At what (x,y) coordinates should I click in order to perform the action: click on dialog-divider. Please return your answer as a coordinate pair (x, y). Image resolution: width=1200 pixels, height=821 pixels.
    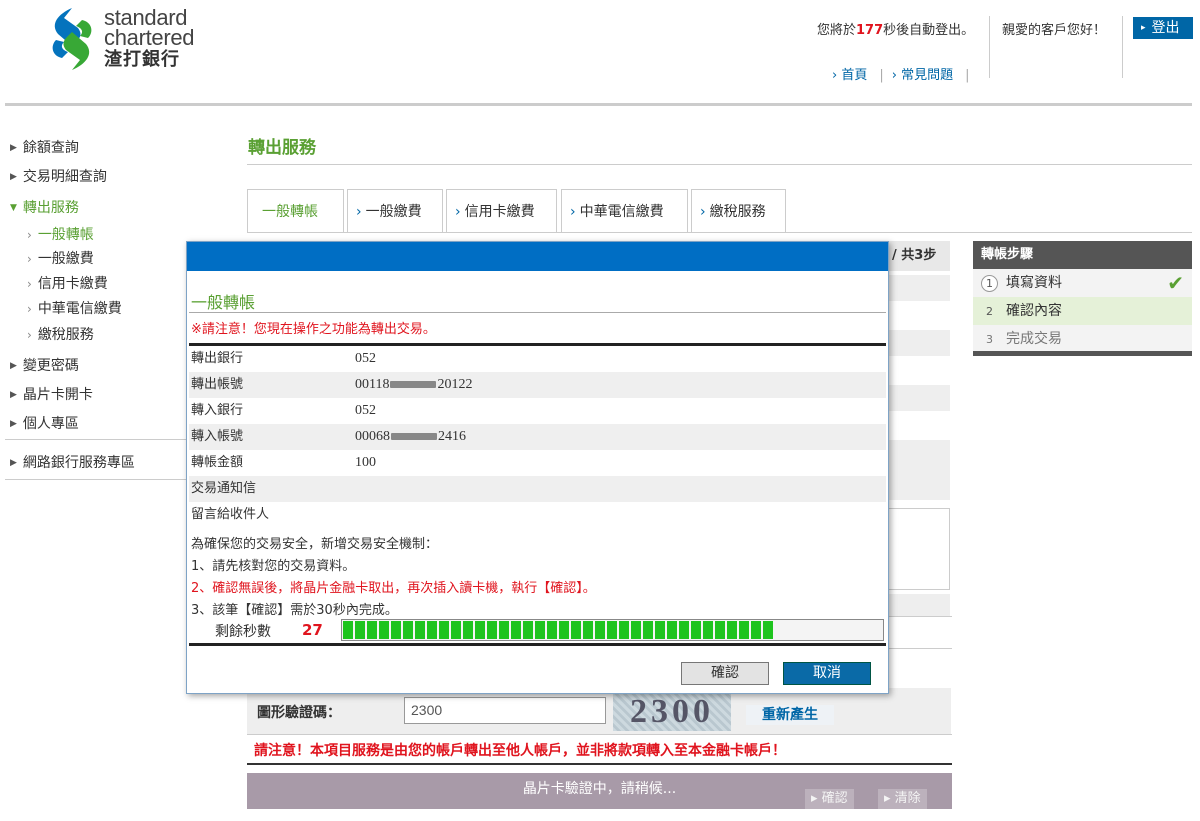
    Looking at the image, I should click on (537, 644).